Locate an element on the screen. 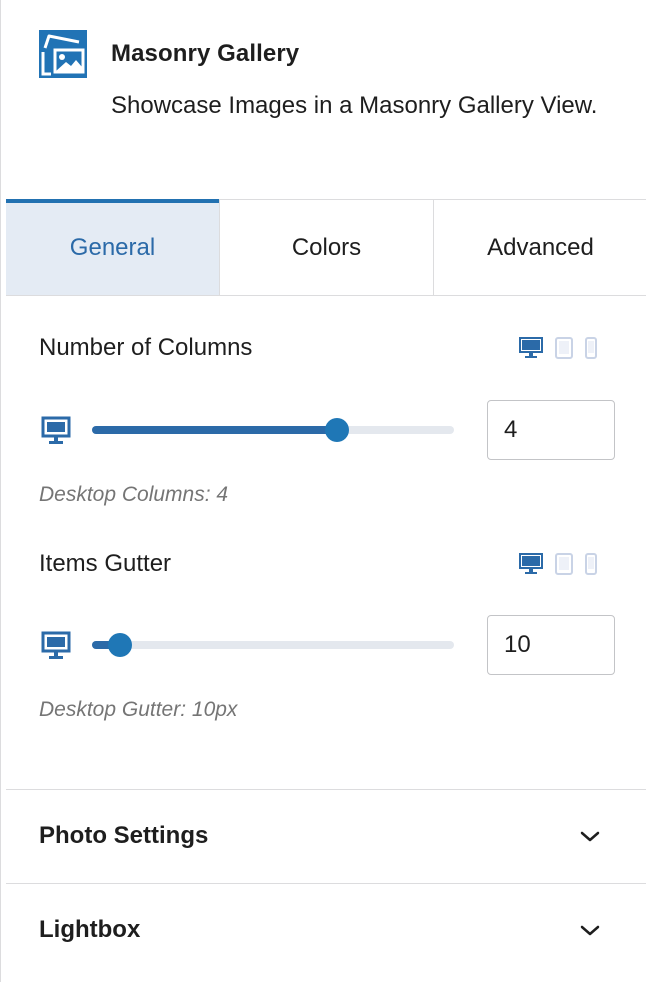 The image size is (646, 982). tab-colors: Colors is located at coordinates (327, 247).